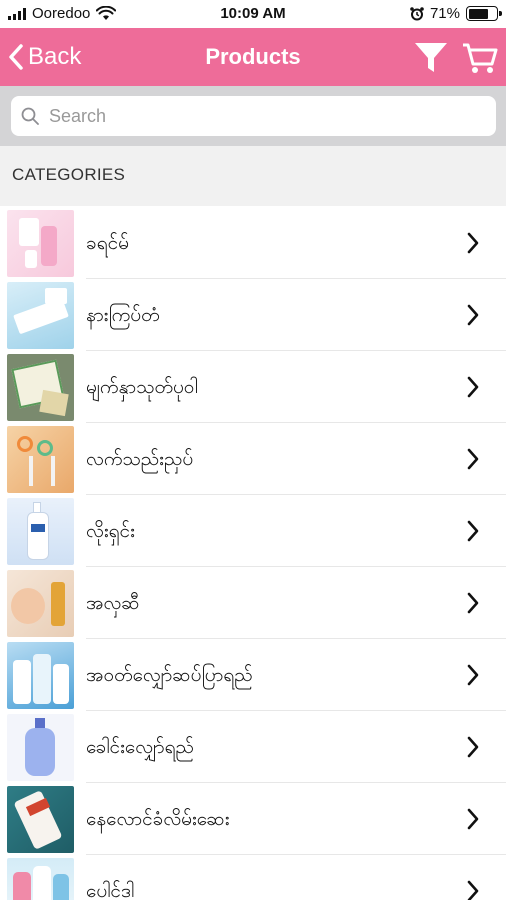 Image resolution: width=506 pixels, height=900 pixels. I want to click on category-row-sunscreen: နေလောင်ခံလိမ်းဆေး, so click(253, 819).